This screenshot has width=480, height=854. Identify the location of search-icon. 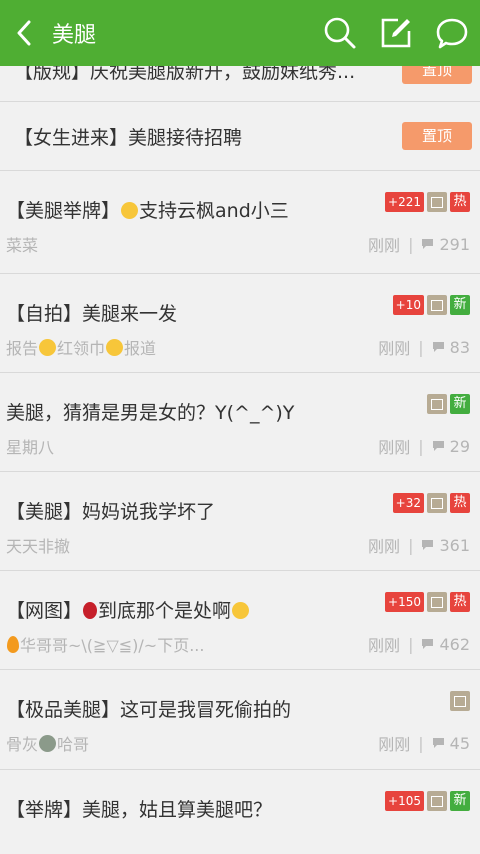
(340, 33).